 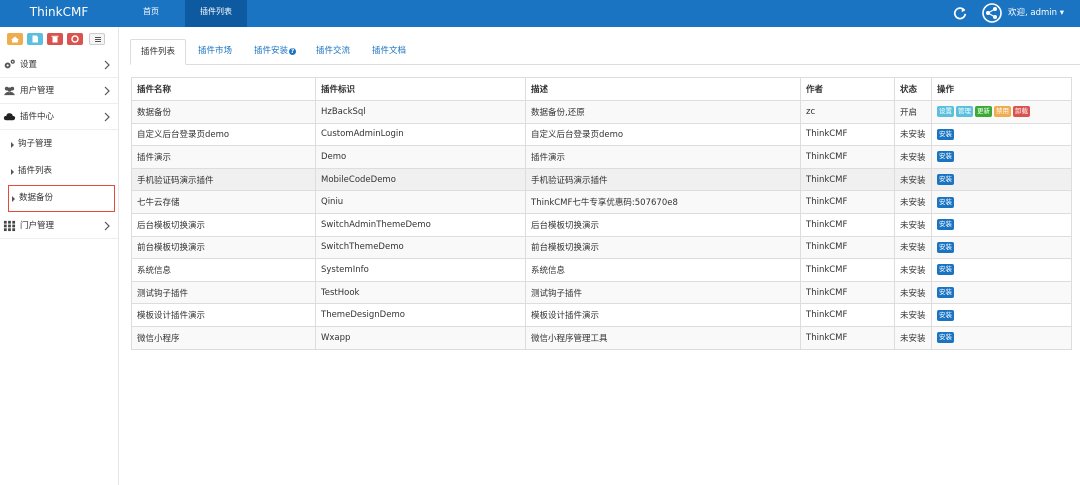 I want to click on cell-name: 微信小程序, so click(x=223, y=337).